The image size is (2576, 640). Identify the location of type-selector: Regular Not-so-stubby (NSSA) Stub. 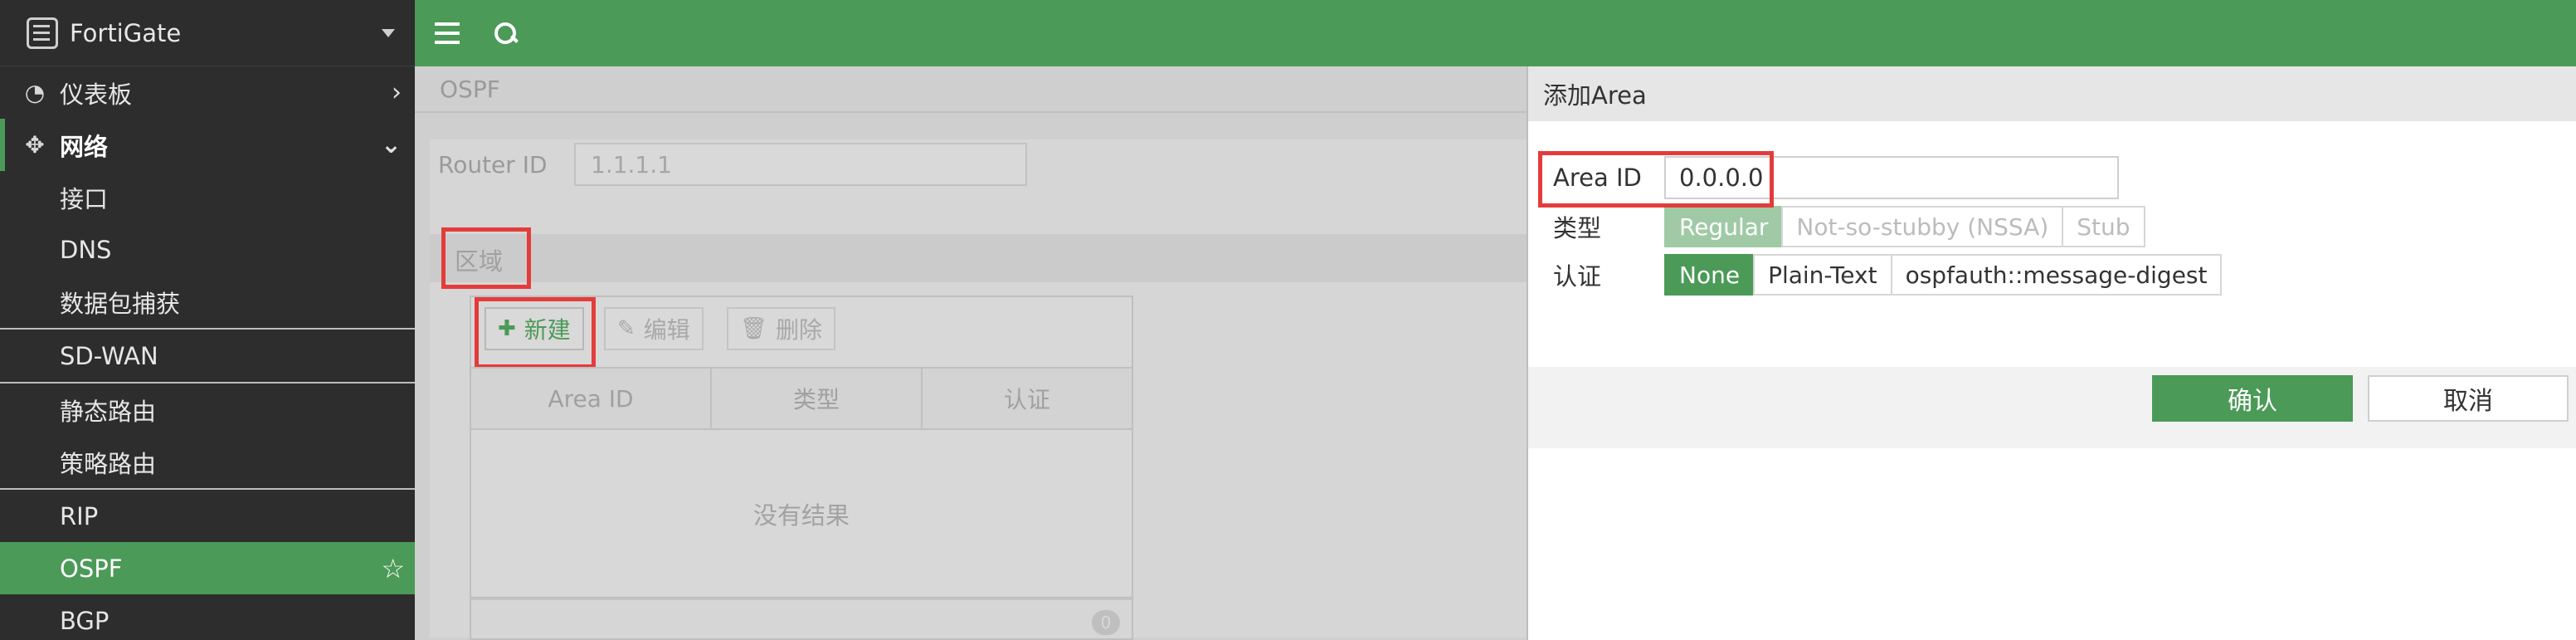
(1904, 226).